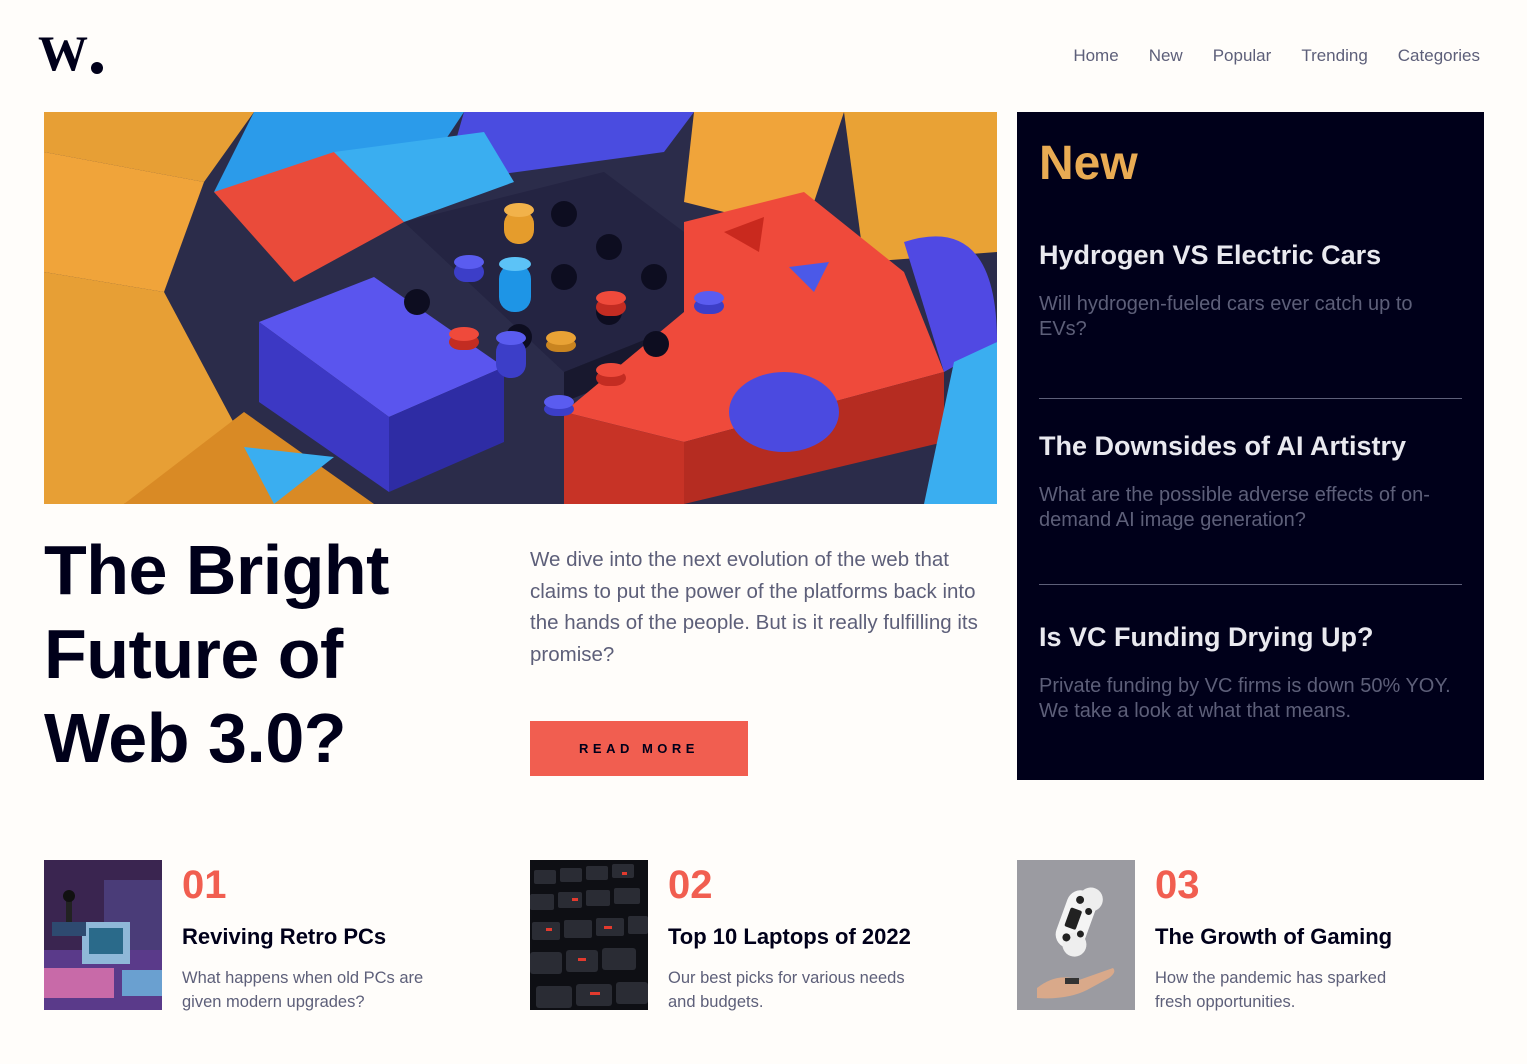  I want to click on new-item-title: Hydrogen VS Electric Cars, so click(1250, 255).